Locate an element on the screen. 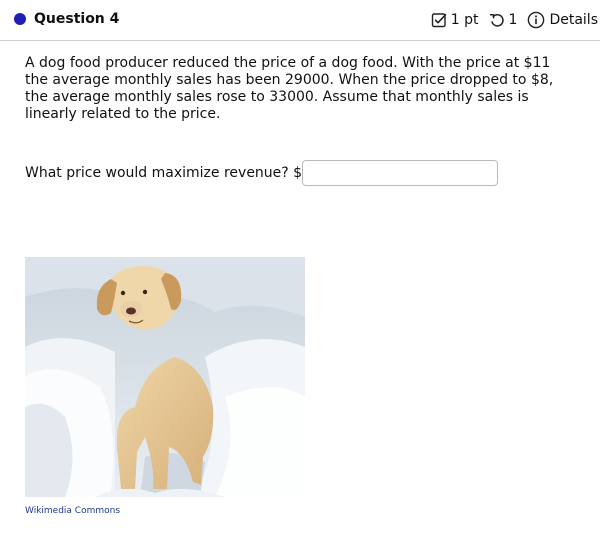  attempts-count: 1 is located at coordinates (513, 20).